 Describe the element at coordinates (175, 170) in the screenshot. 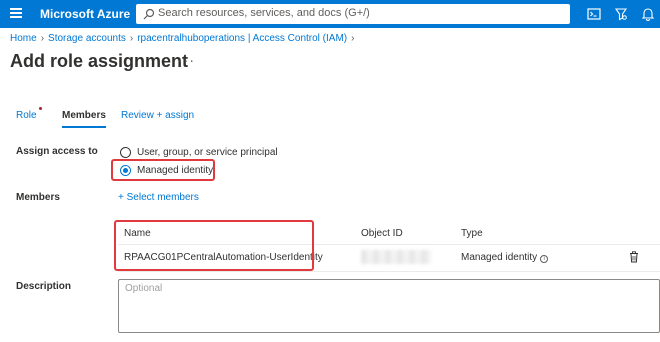

I see `radio-label: Managed identity` at that location.